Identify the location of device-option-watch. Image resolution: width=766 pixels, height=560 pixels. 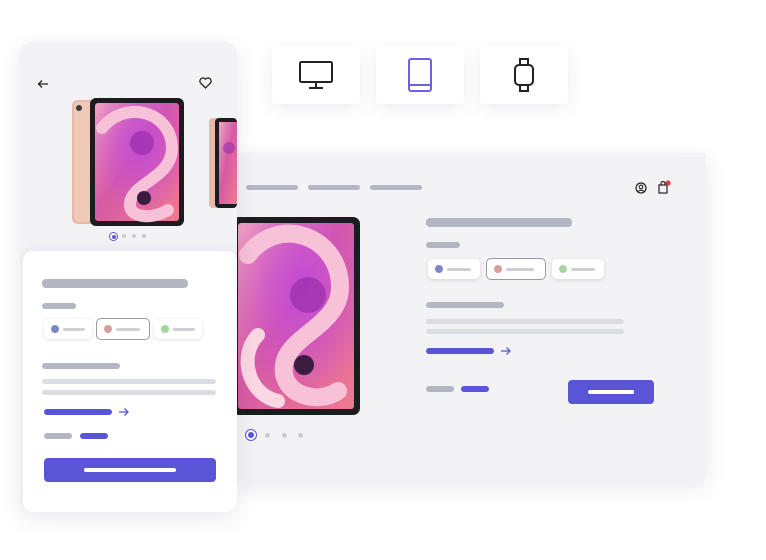
(524, 75).